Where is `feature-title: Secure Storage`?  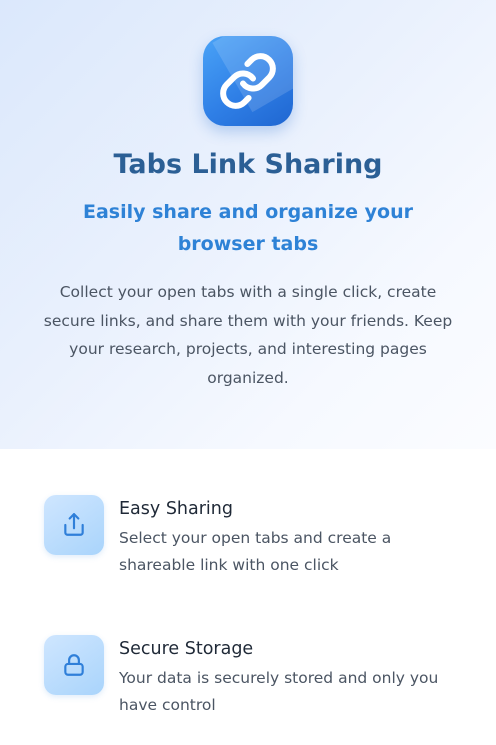
feature-title: Secure Storage is located at coordinates (186, 649).